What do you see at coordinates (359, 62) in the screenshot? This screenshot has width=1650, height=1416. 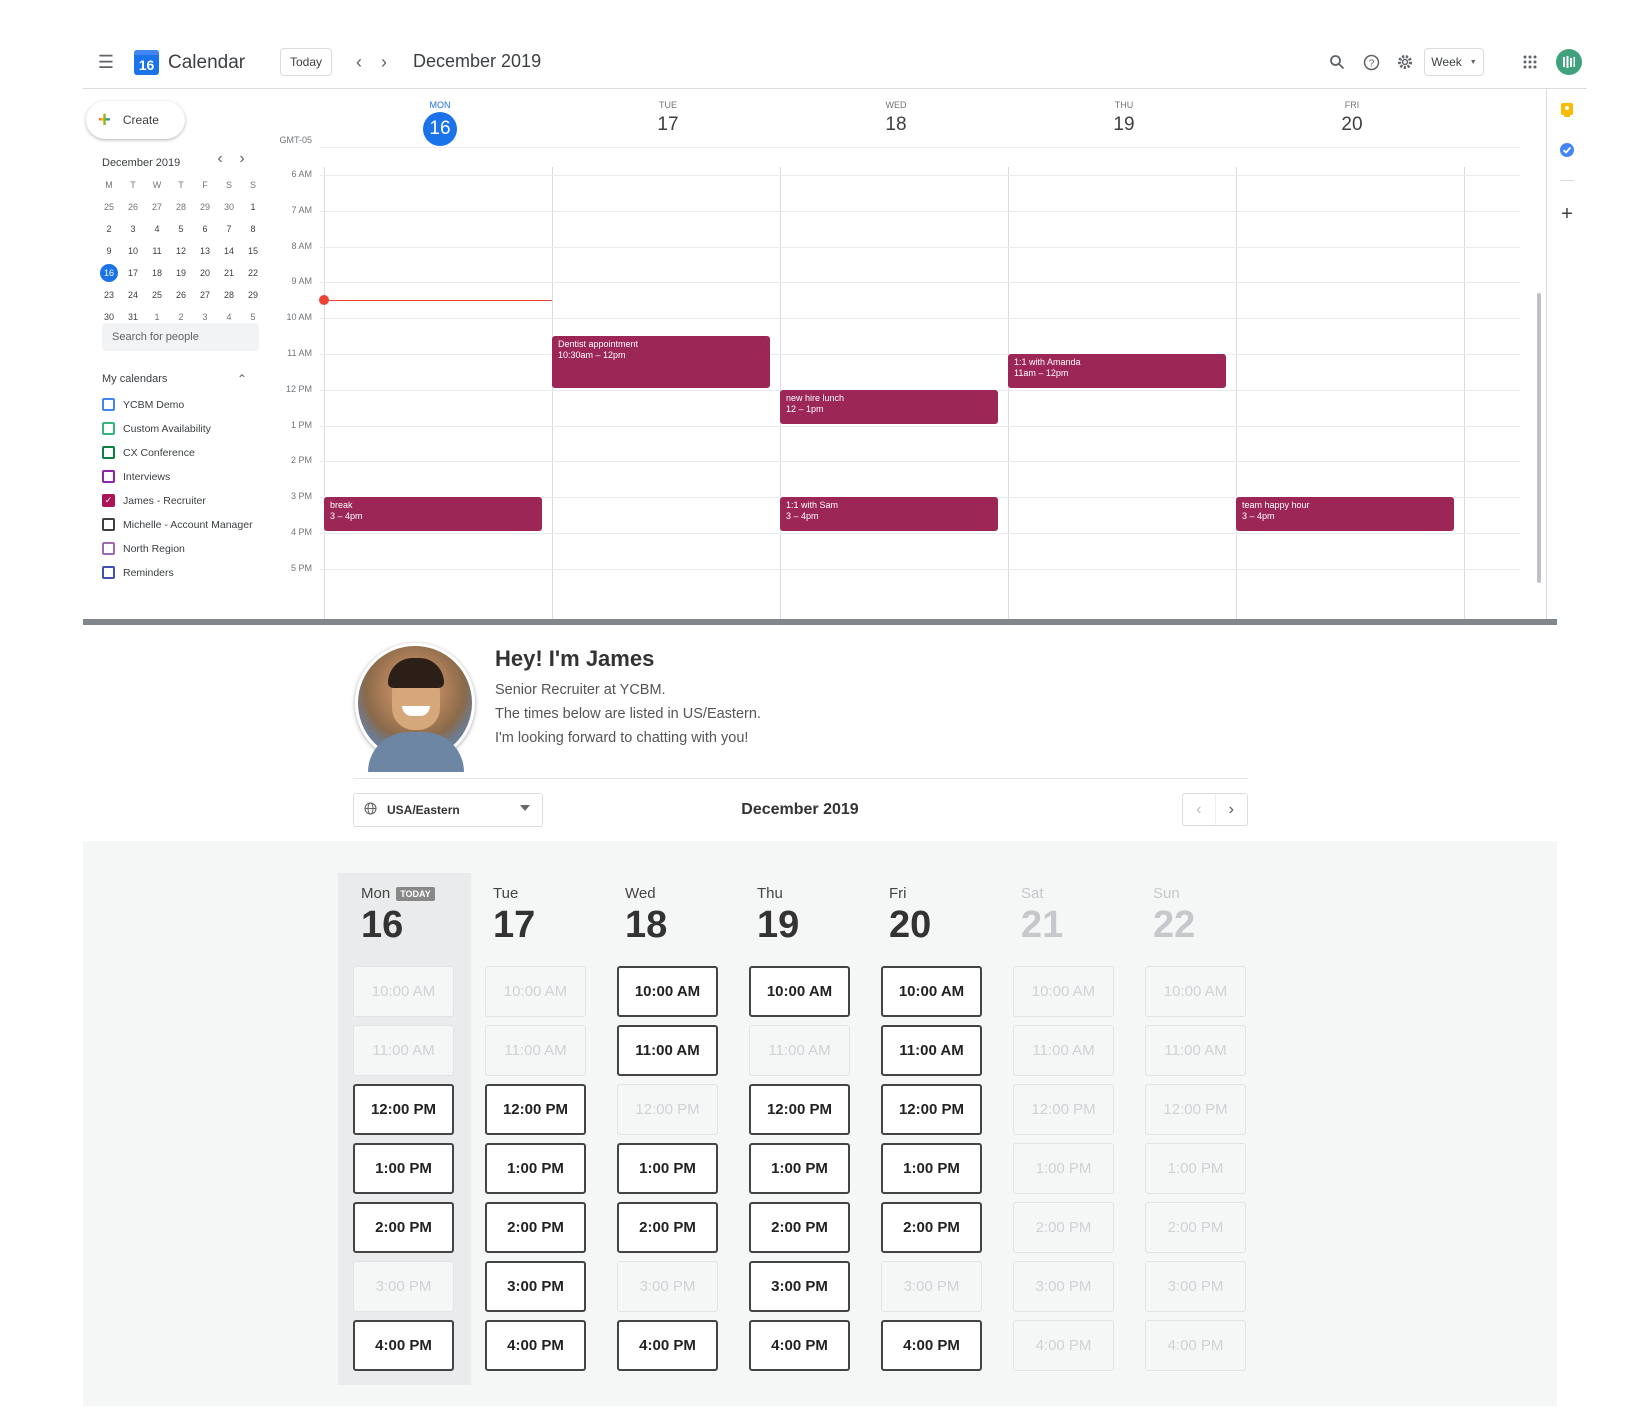 I see `previous-week-icon: ‹` at bounding box center [359, 62].